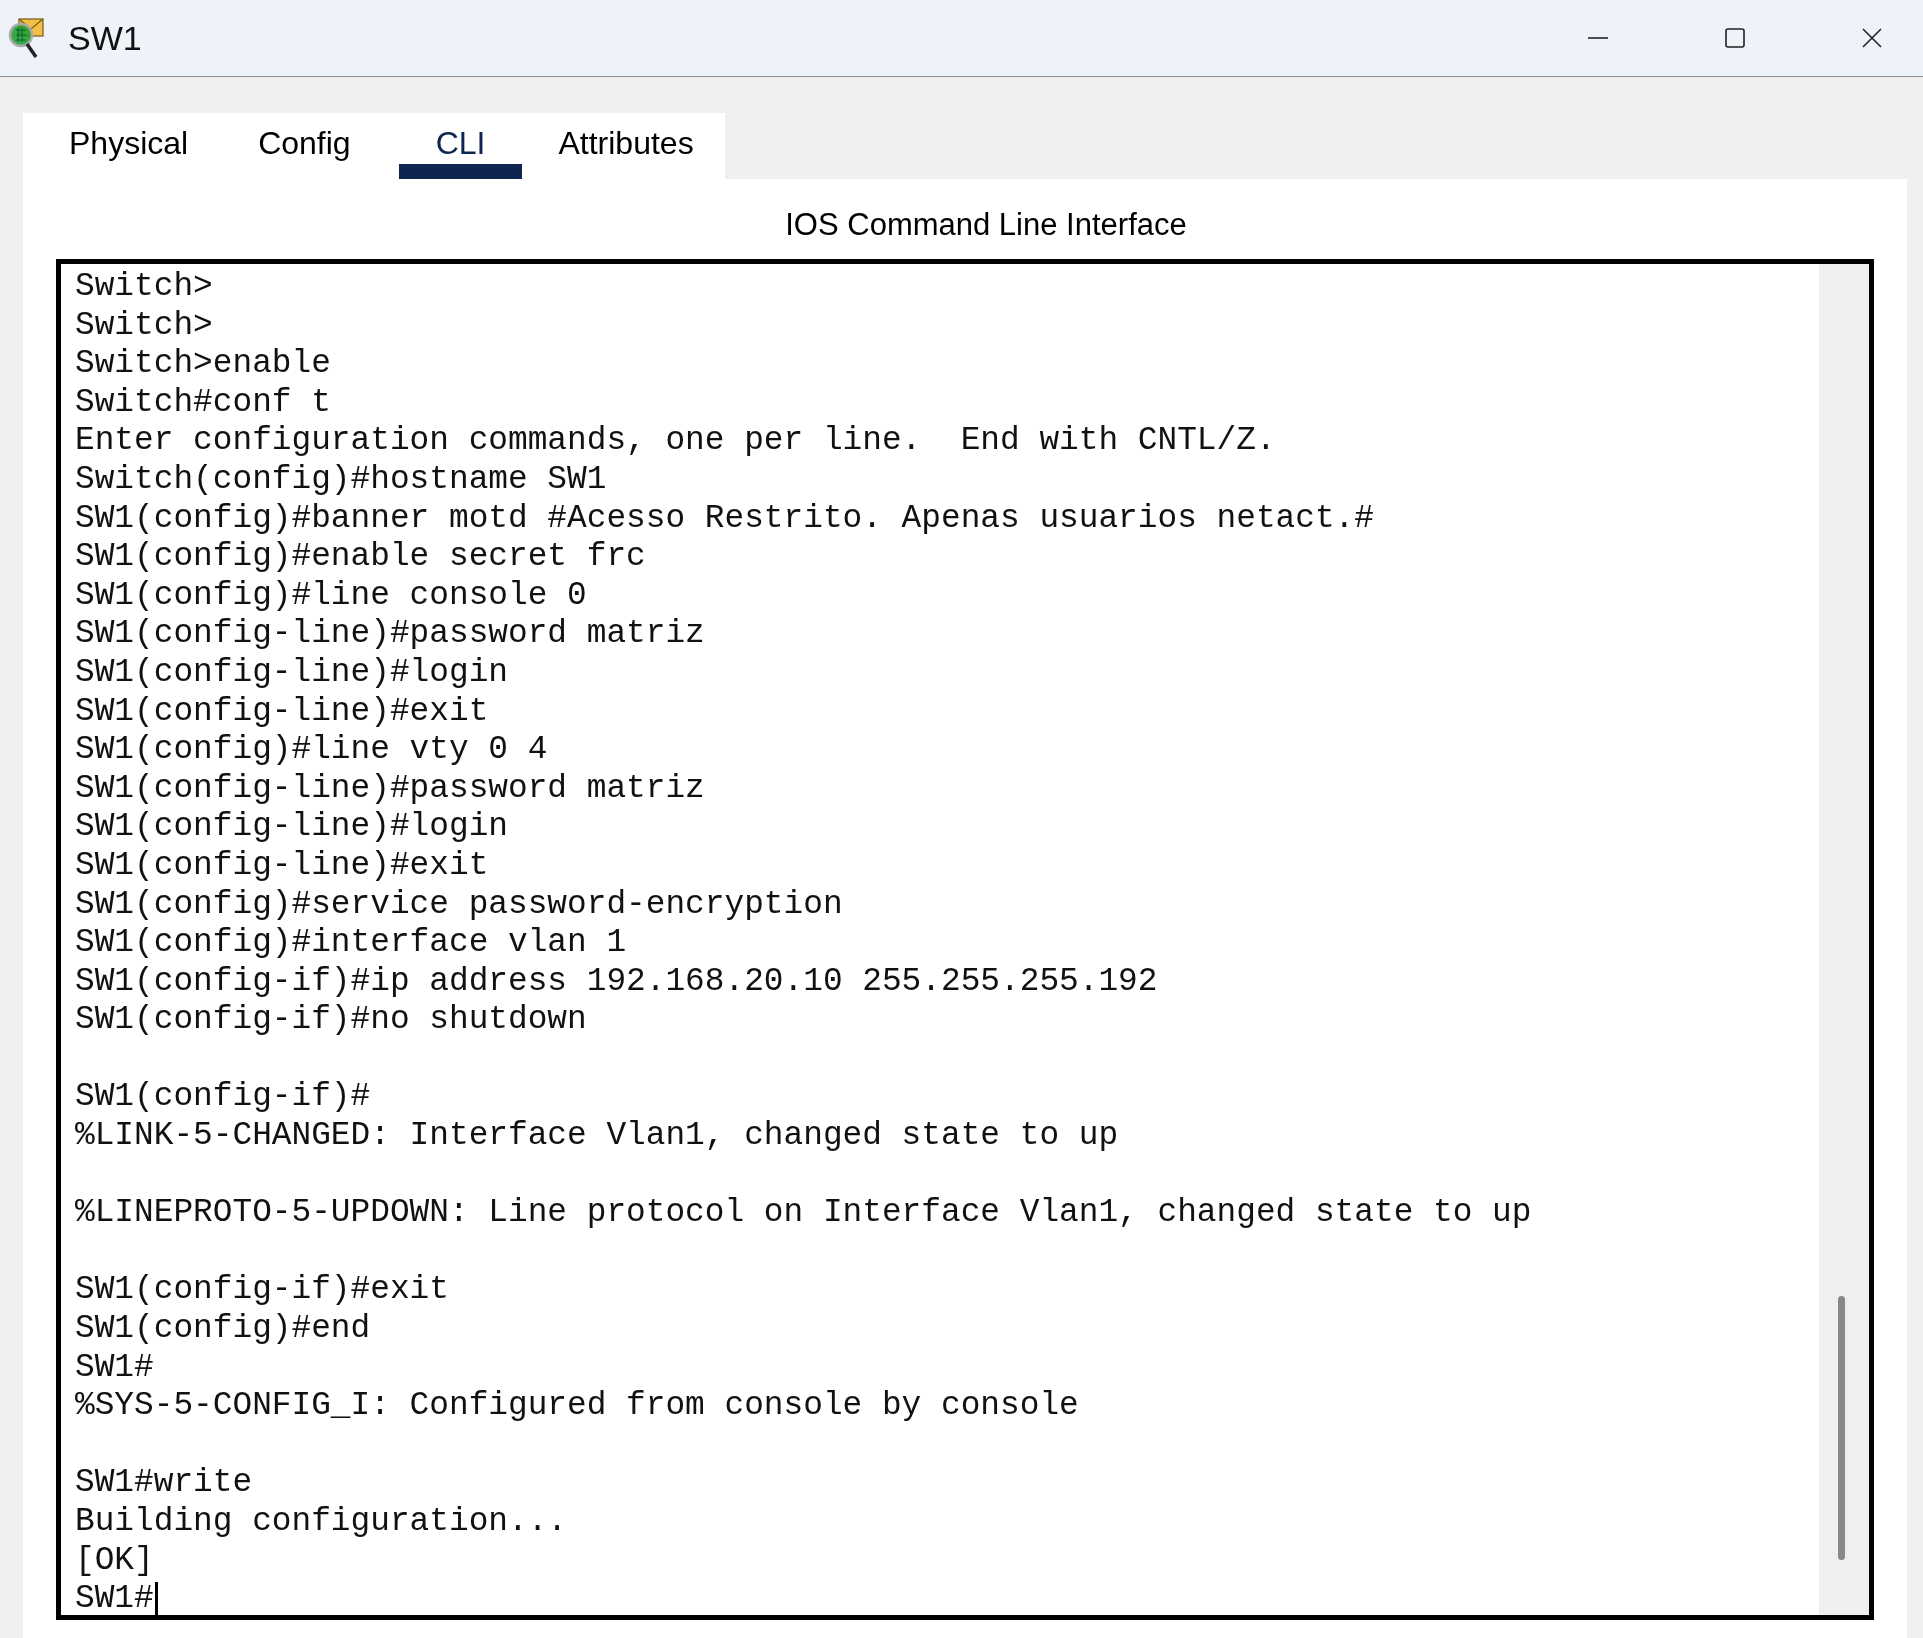 This screenshot has height=1638, width=1923. I want to click on console-line: %LINEPROTO-5-UPDOWN: Line protocol on Interface Vlan1, changed state to up, so click(803, 1213).